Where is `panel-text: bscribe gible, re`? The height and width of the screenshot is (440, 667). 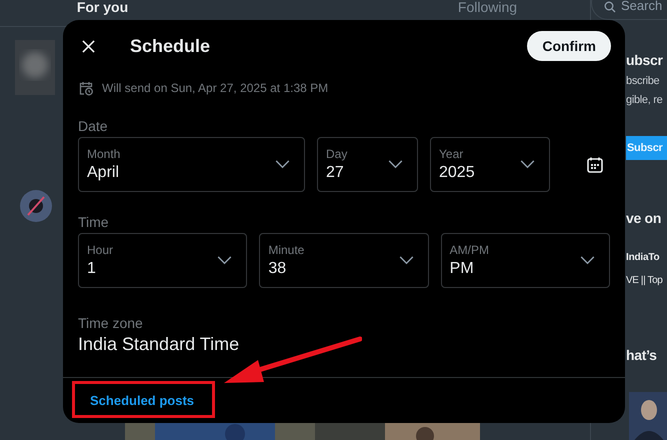 panel-text: bscribe gible, re is located at coordinates (644, 91).